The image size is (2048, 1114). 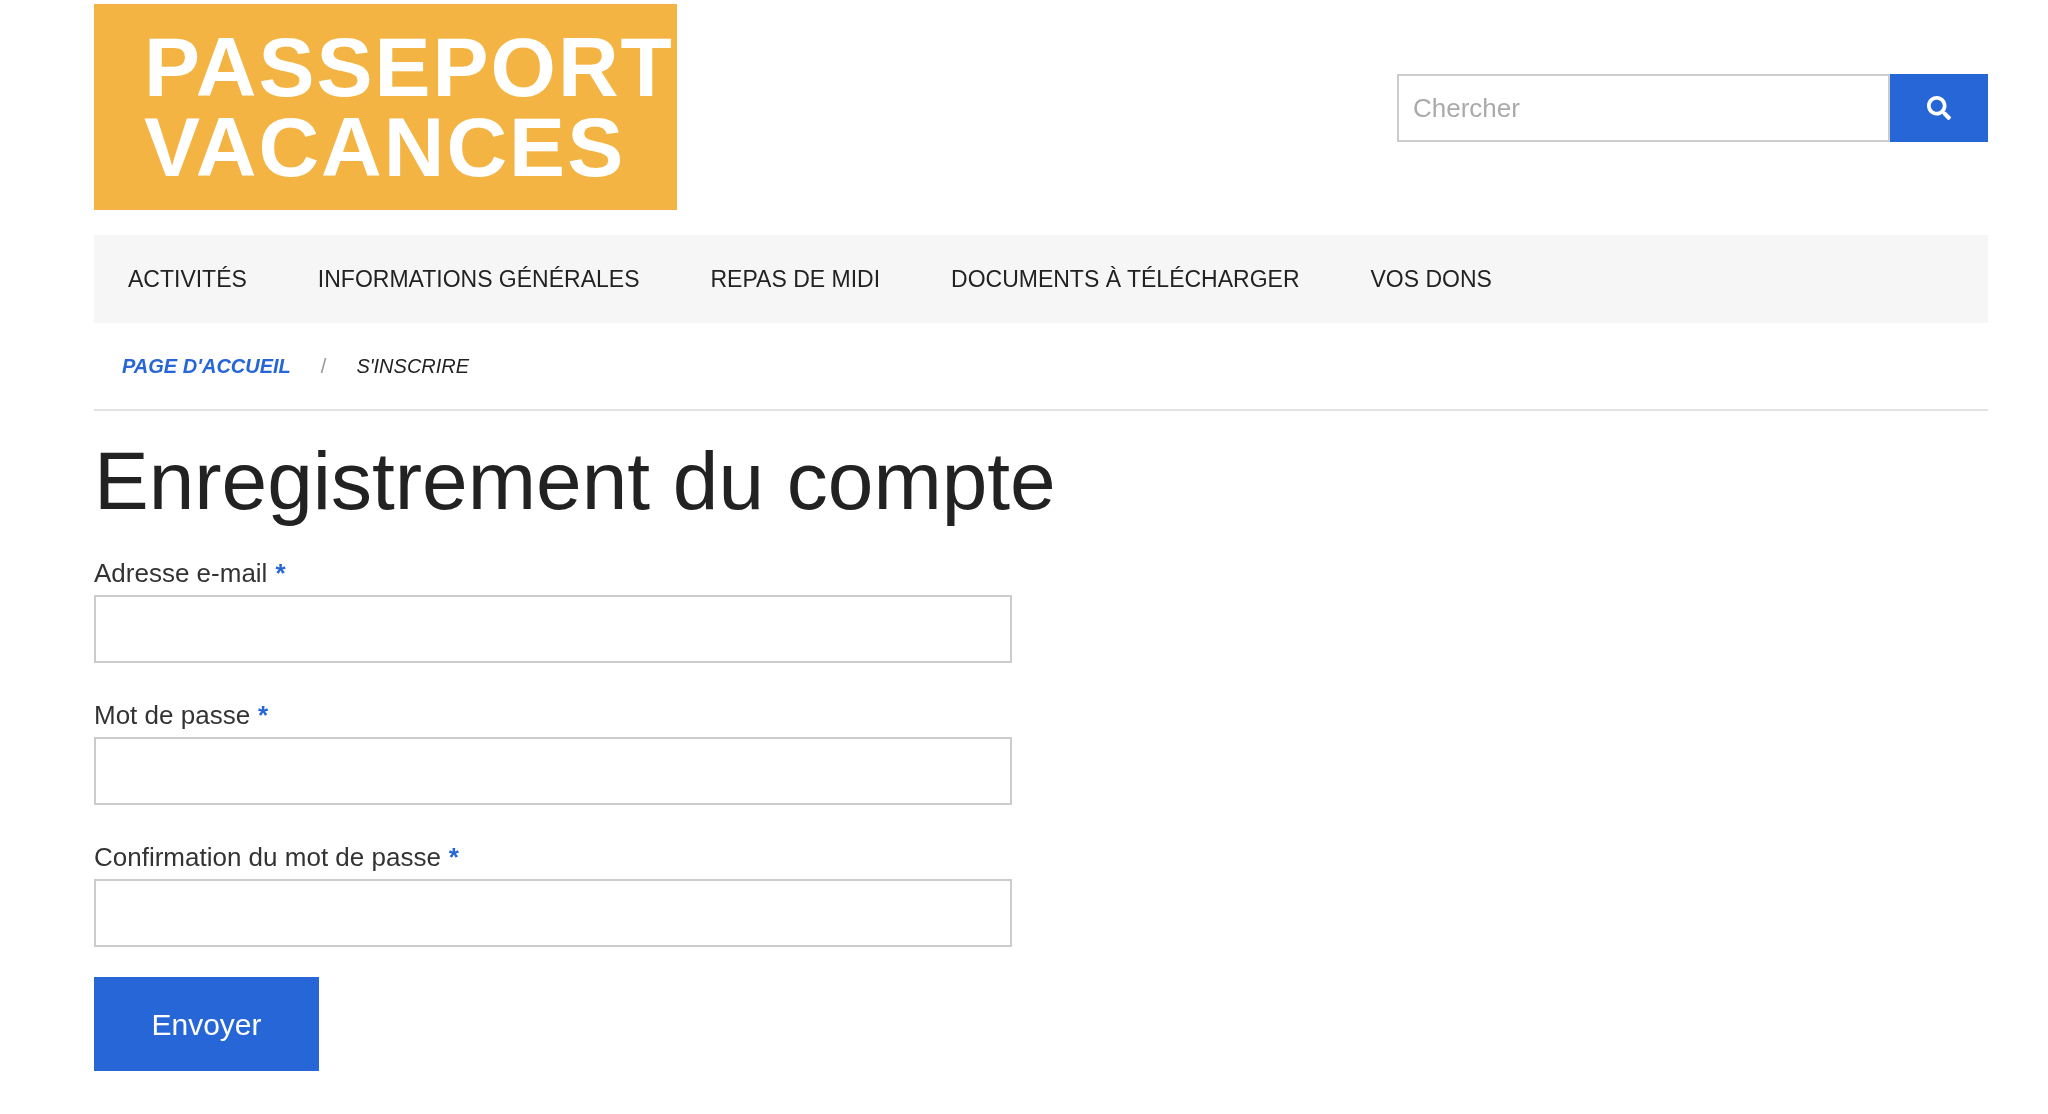 What do you see at coordinates (267, 857) in the screenshot?
I see `field-label: Confirmation du mot de passe` at bounding box center [267, 857].